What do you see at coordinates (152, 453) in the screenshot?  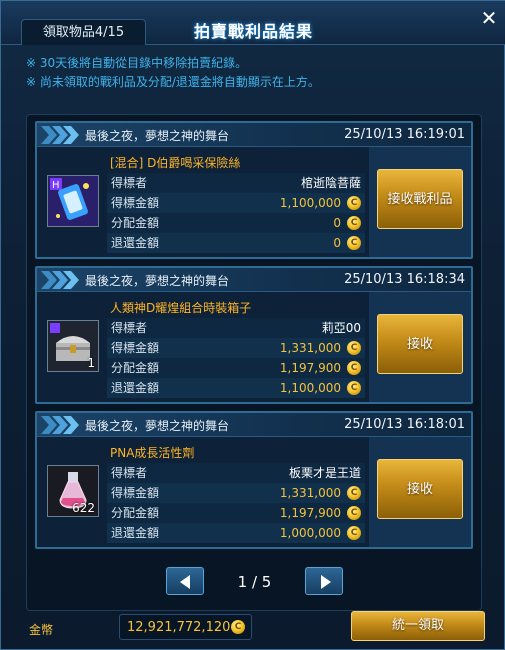 I see `item-name: PNA成長活性劑` at bounding box center [152, 453].